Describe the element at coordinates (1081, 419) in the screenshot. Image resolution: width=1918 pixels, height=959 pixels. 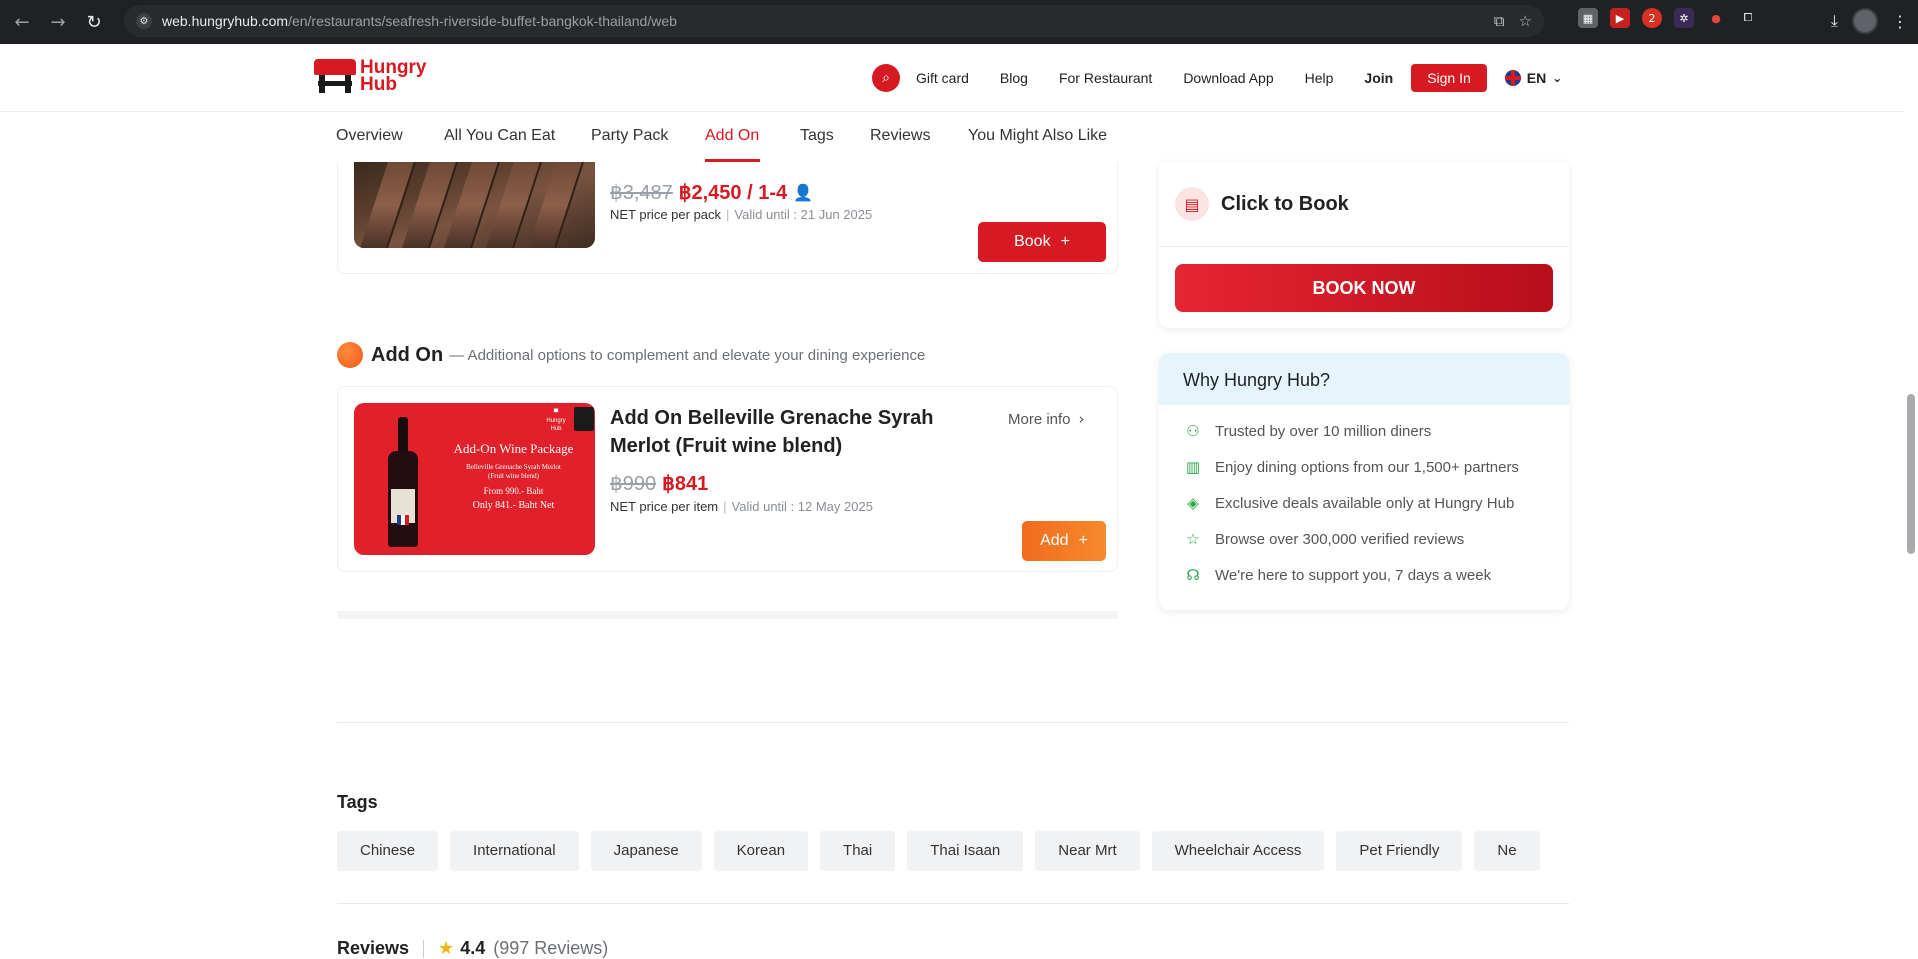
I see `chevron-right-icon: ›` at that location.